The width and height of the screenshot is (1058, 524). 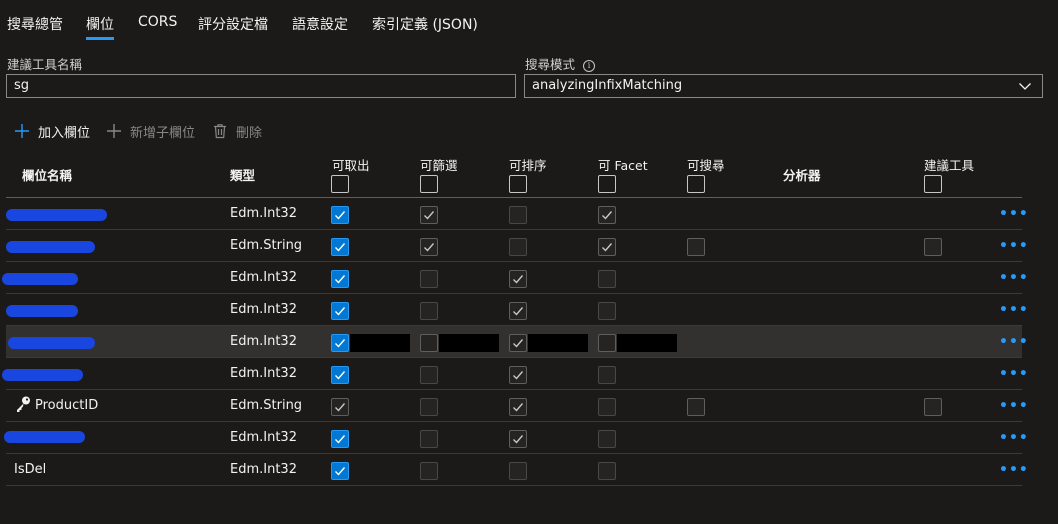 What do you see at coordinates (528, 165) in the screenshot?
I see `column-header-sortable: 可排序` at bounding box center [528, 165].